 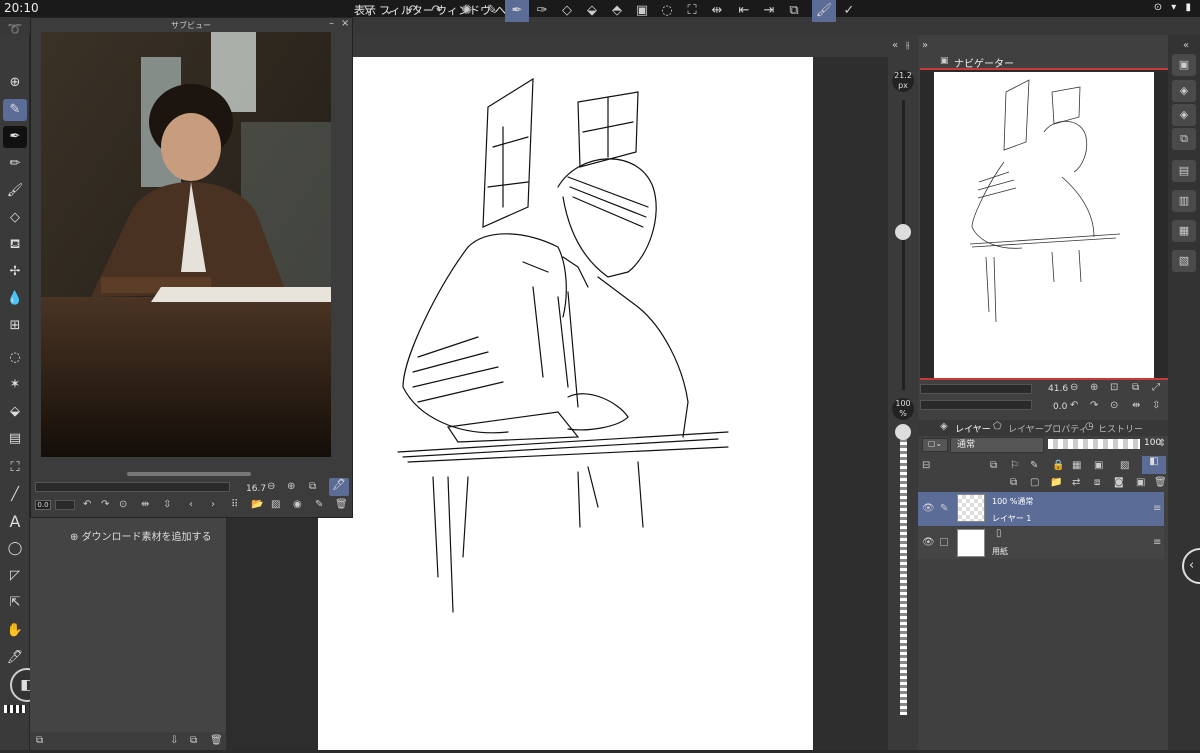 What do you see at coordinates (1119, 482) in the screenshot?
I see `layer-mask-add-icon: ◙` at bounding box center [1119, 482].